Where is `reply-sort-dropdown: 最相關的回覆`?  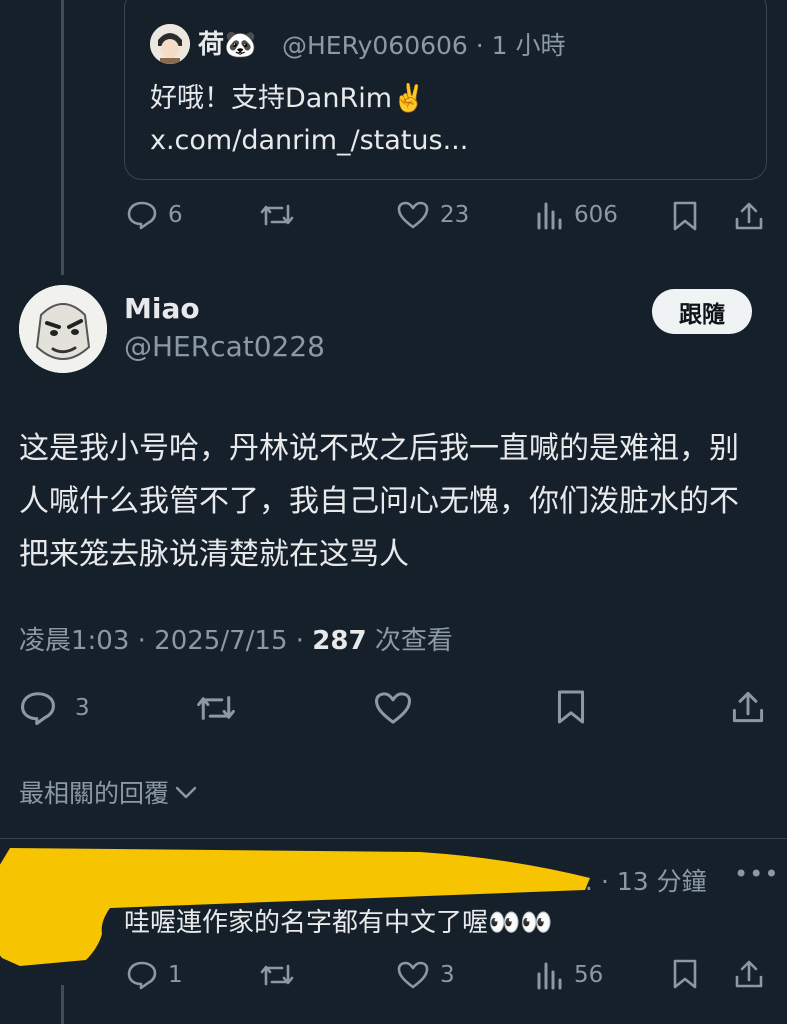
reply-sort-dropdown: 最相關的回覆 is located at coordinates (109, 792).